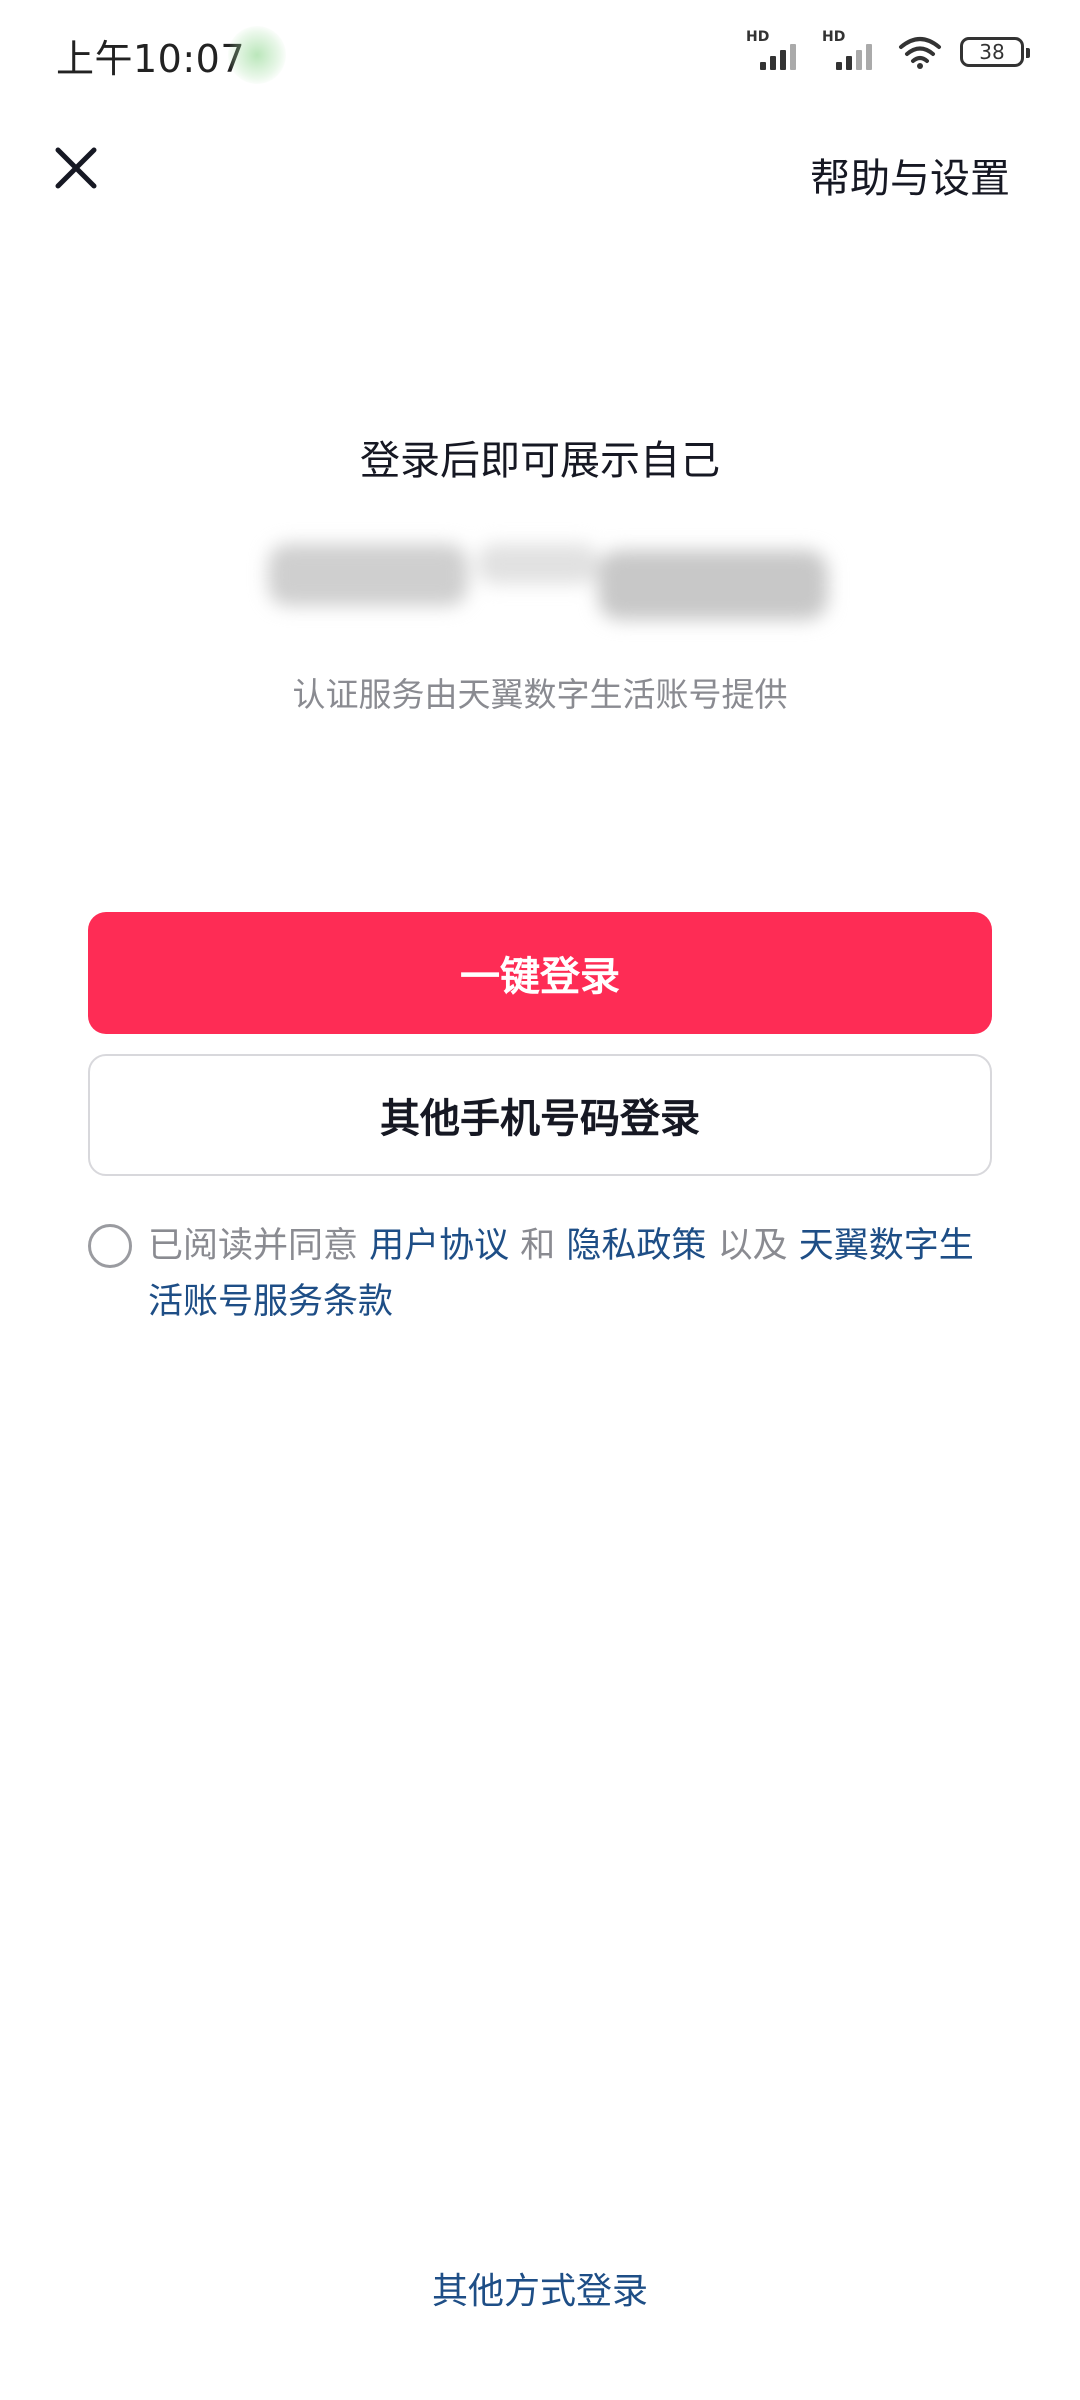 Image resolution: width=1080 pixels, height=2400 pixels. What do you see at coordinates (851, 52) in the screenshot?
I see `cellular-signal-2-icon: HD` at bounding box center [851, 52].